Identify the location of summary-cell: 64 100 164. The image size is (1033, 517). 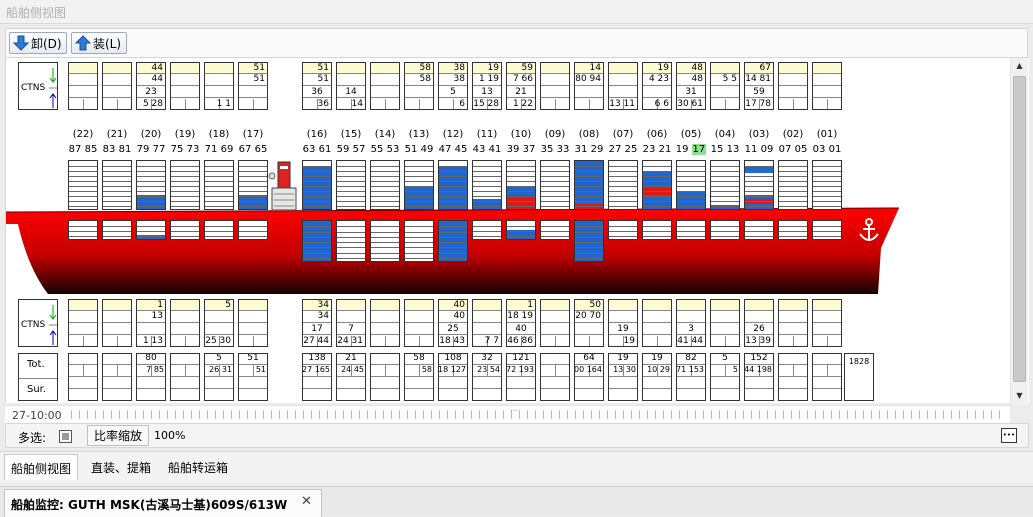
(589, 377).